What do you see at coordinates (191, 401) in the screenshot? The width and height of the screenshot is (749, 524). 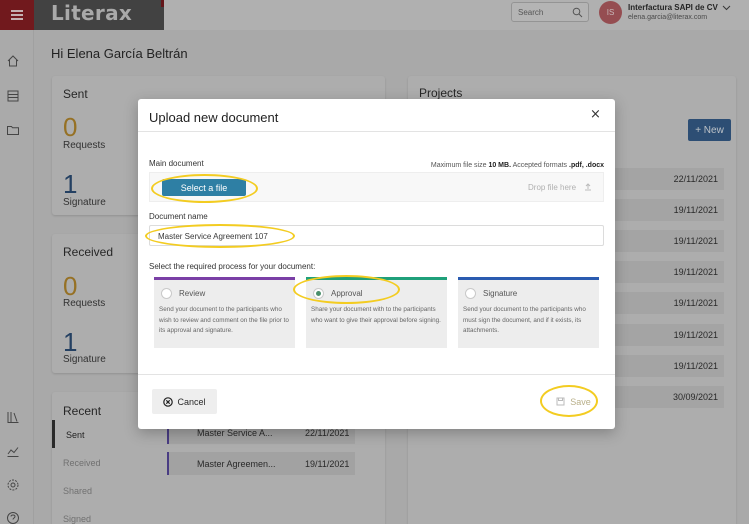 I see `cancel-label: Cancel` at bounding box center [191, 401].